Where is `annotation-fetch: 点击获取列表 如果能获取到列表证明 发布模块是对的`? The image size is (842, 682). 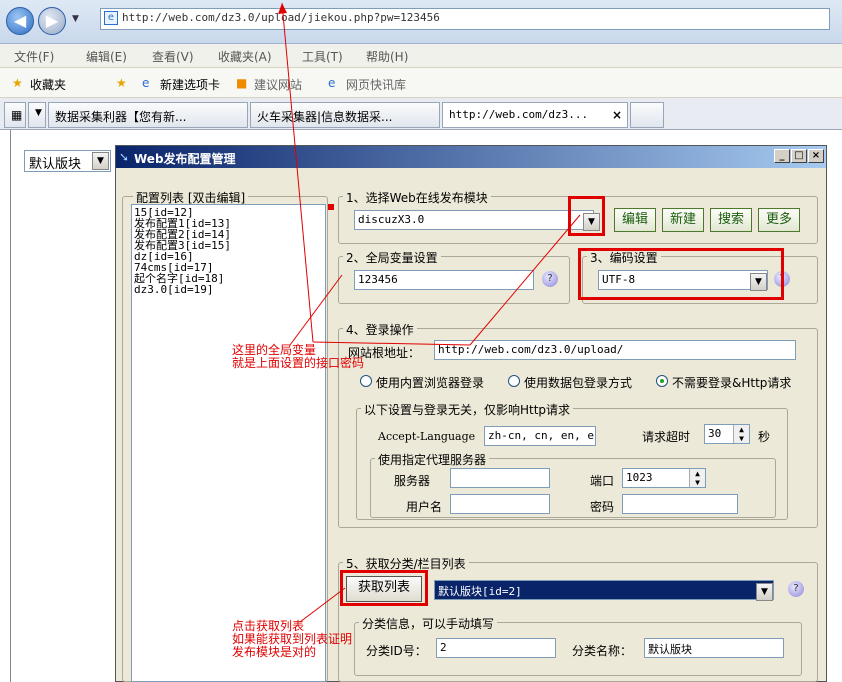
annotation-fetch: 点击获取列表 如果能获取到列表证明 发布模块是对的 is located at coordinates (292, 639).